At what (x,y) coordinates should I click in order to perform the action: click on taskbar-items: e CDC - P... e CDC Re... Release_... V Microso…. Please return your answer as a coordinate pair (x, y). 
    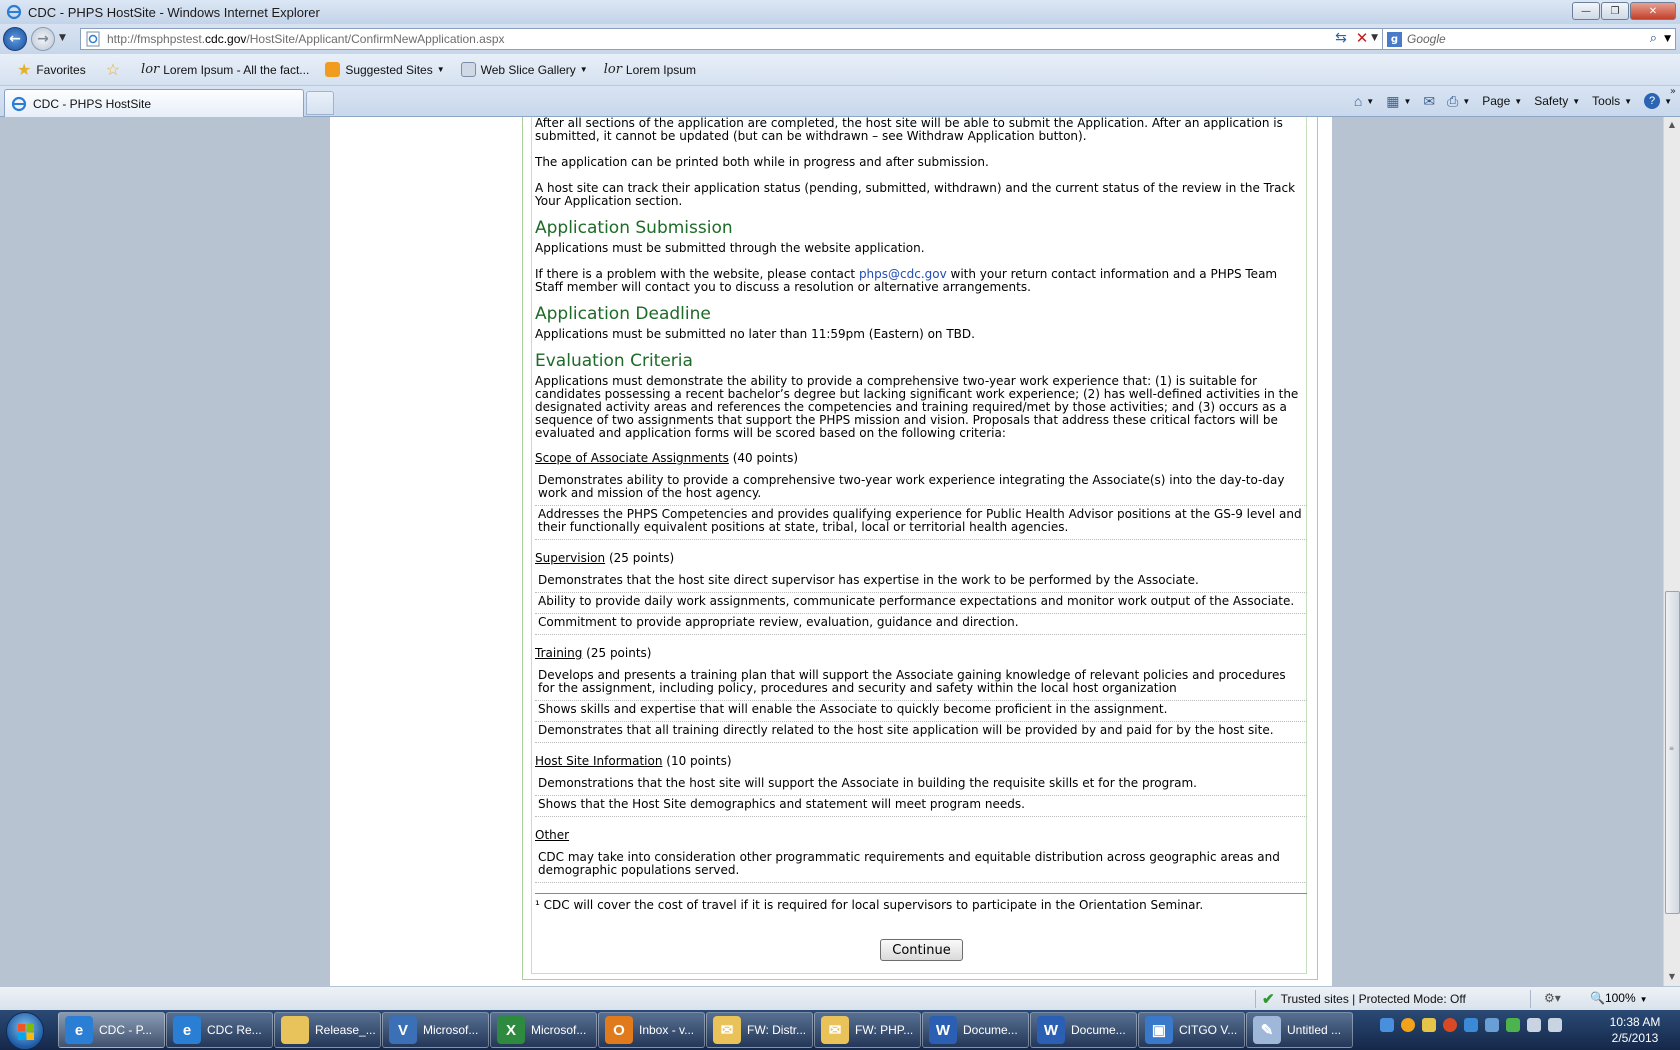
    Looking at the image, I should click on (706, 1030).